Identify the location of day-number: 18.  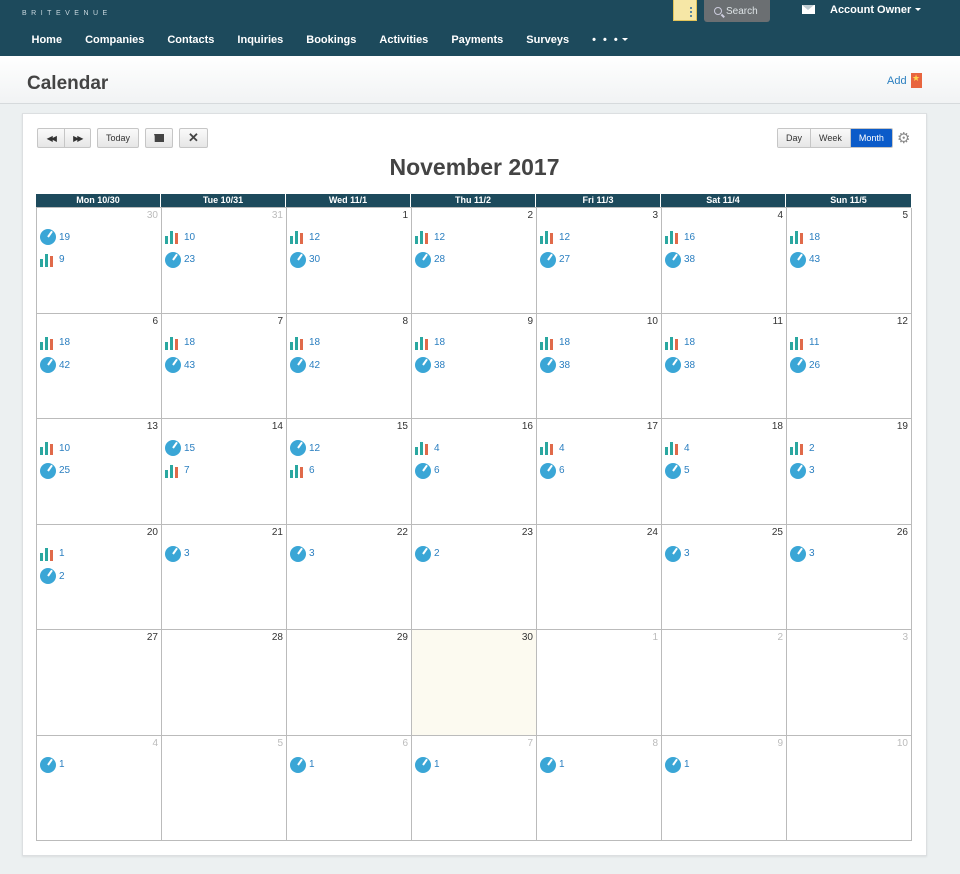
(777, 426).